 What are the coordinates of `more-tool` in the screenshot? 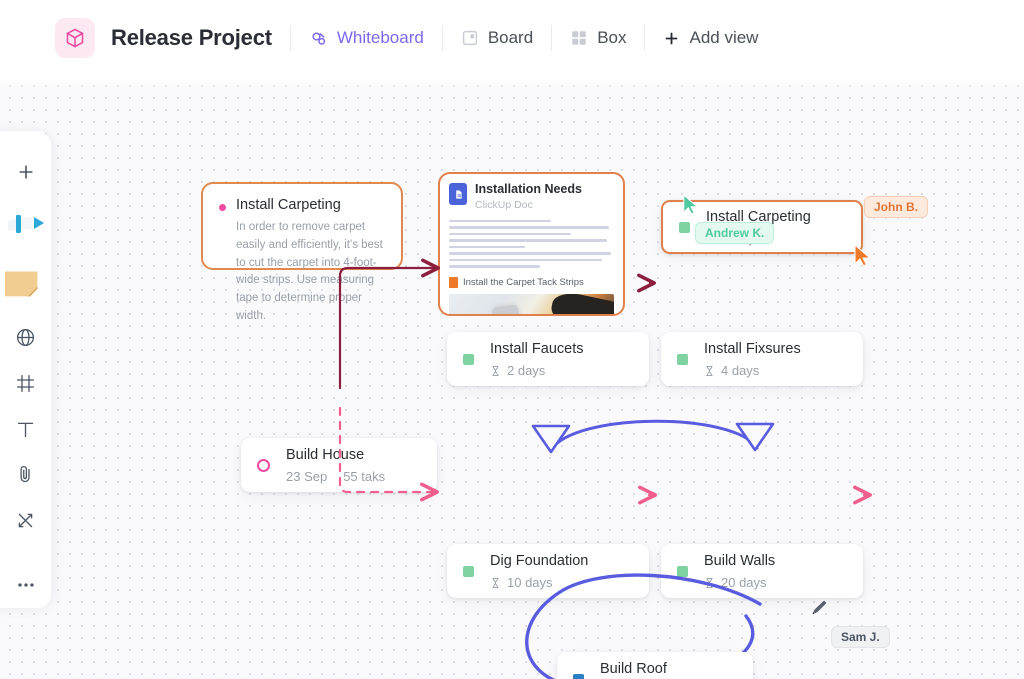 It's located at (26, 585).